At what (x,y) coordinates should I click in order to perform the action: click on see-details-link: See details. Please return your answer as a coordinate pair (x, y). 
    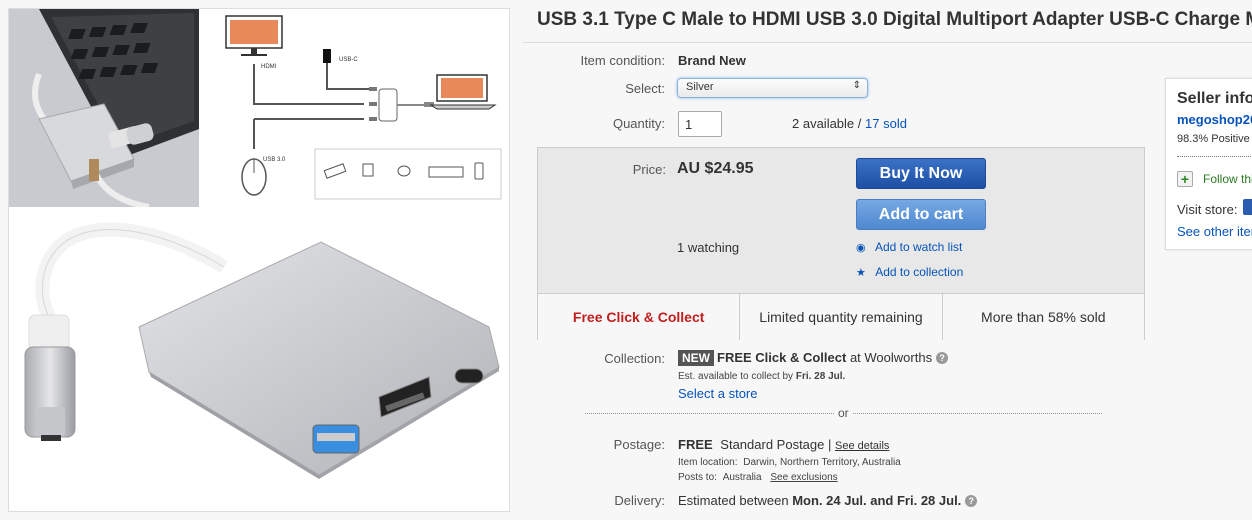
    Looking at the image, I should click on (862, 446).